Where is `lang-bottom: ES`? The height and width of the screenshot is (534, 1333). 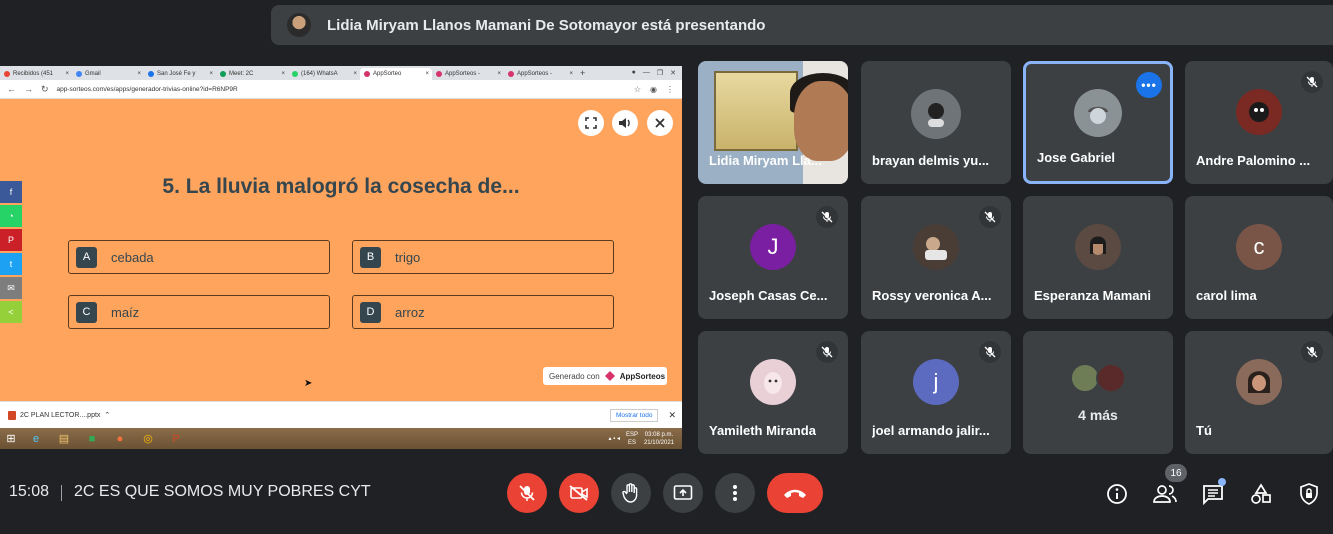
lang-bottom: ES is located at coordinates (631, 442).